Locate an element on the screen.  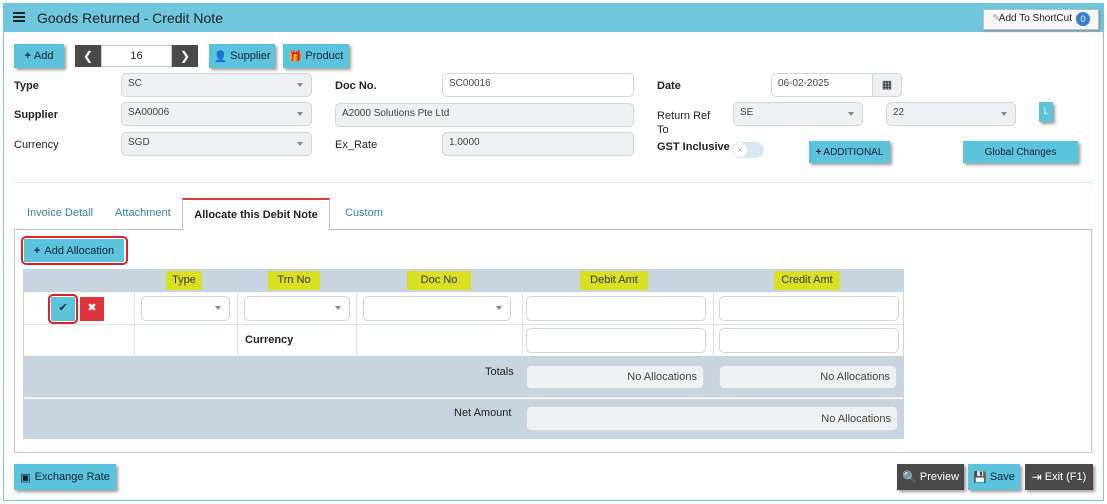
close-icon: ✖ is located at coordinates (92, 308).